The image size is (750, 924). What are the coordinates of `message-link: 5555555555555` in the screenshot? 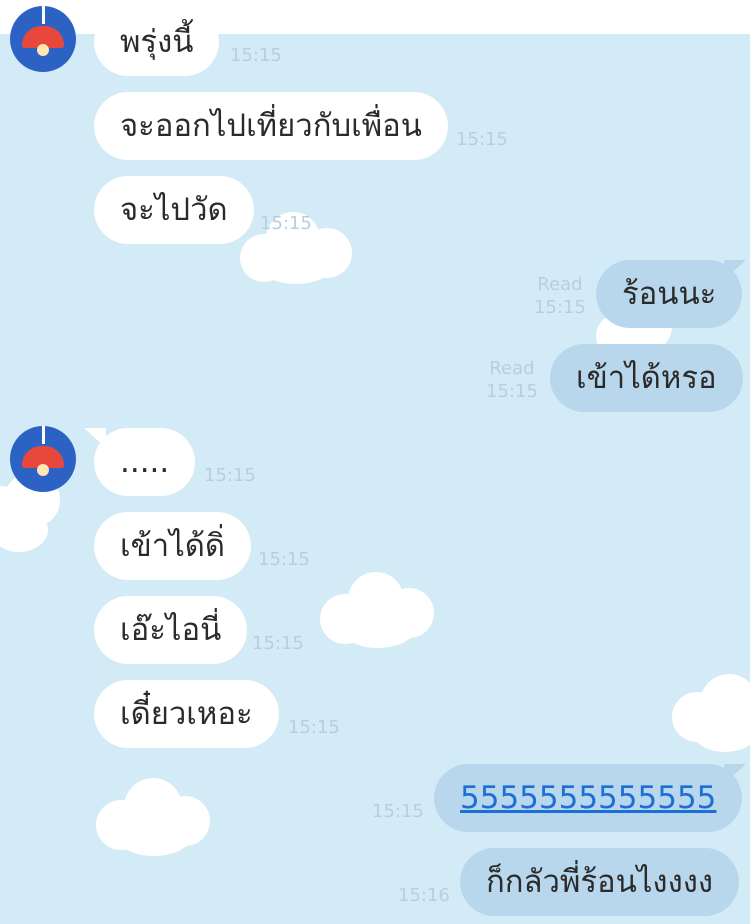 It's located at (588, 798).